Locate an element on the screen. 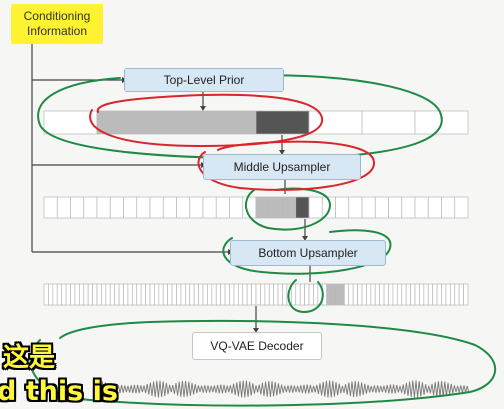 The image size is (504, 409). top-level-prior-box: Top-Level Prior is located at coordinates (204, 80).